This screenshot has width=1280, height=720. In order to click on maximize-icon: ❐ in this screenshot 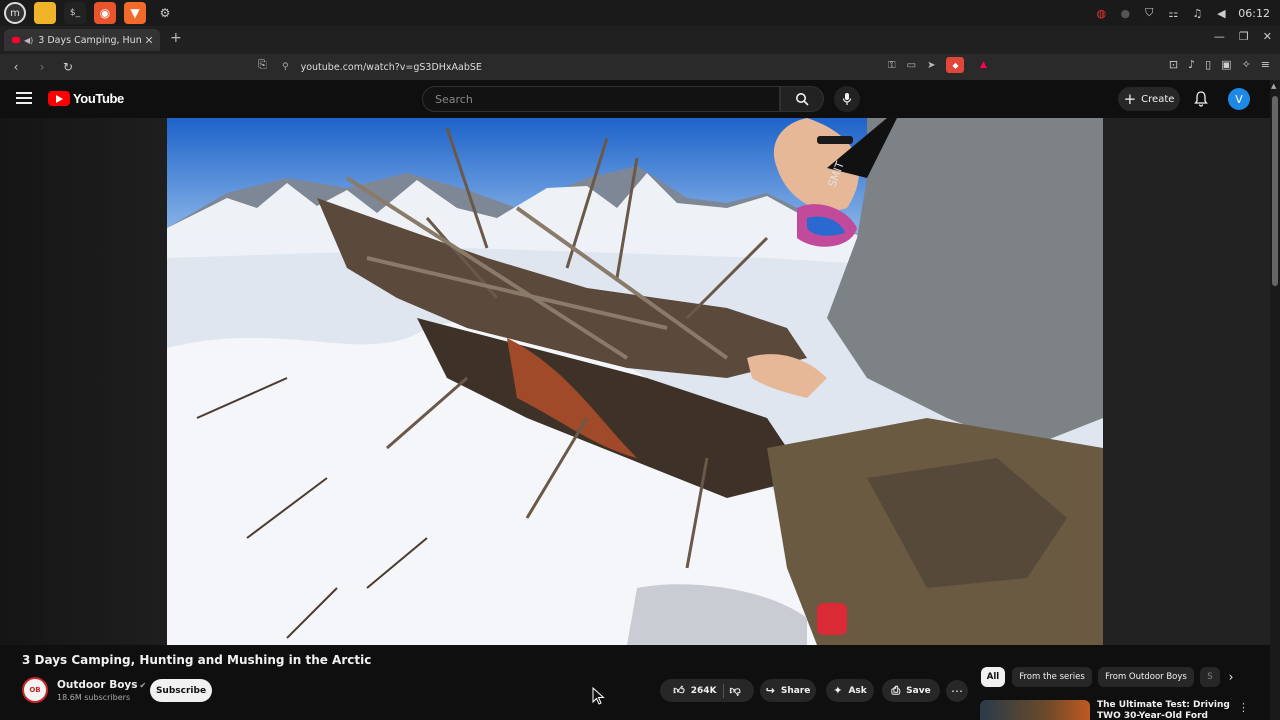, I will do `click(1244, 36)`.